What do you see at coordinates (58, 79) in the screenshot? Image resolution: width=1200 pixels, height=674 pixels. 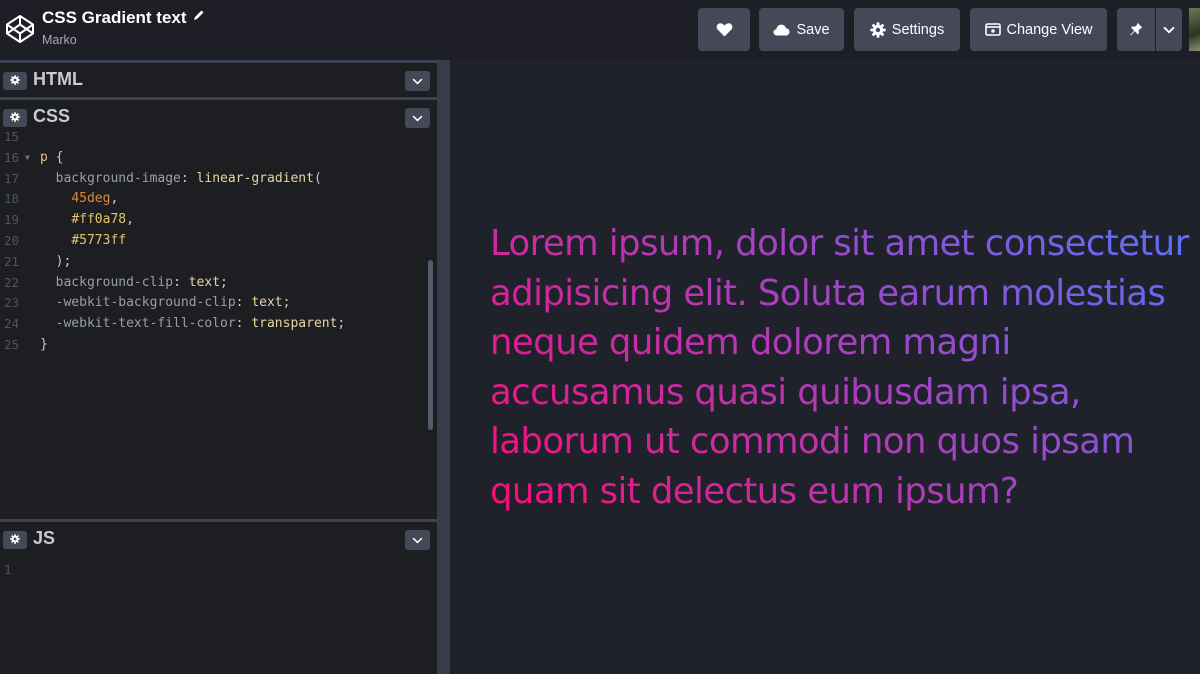 I see `html-editor-title: HTML` at bounding box center [58, 79].